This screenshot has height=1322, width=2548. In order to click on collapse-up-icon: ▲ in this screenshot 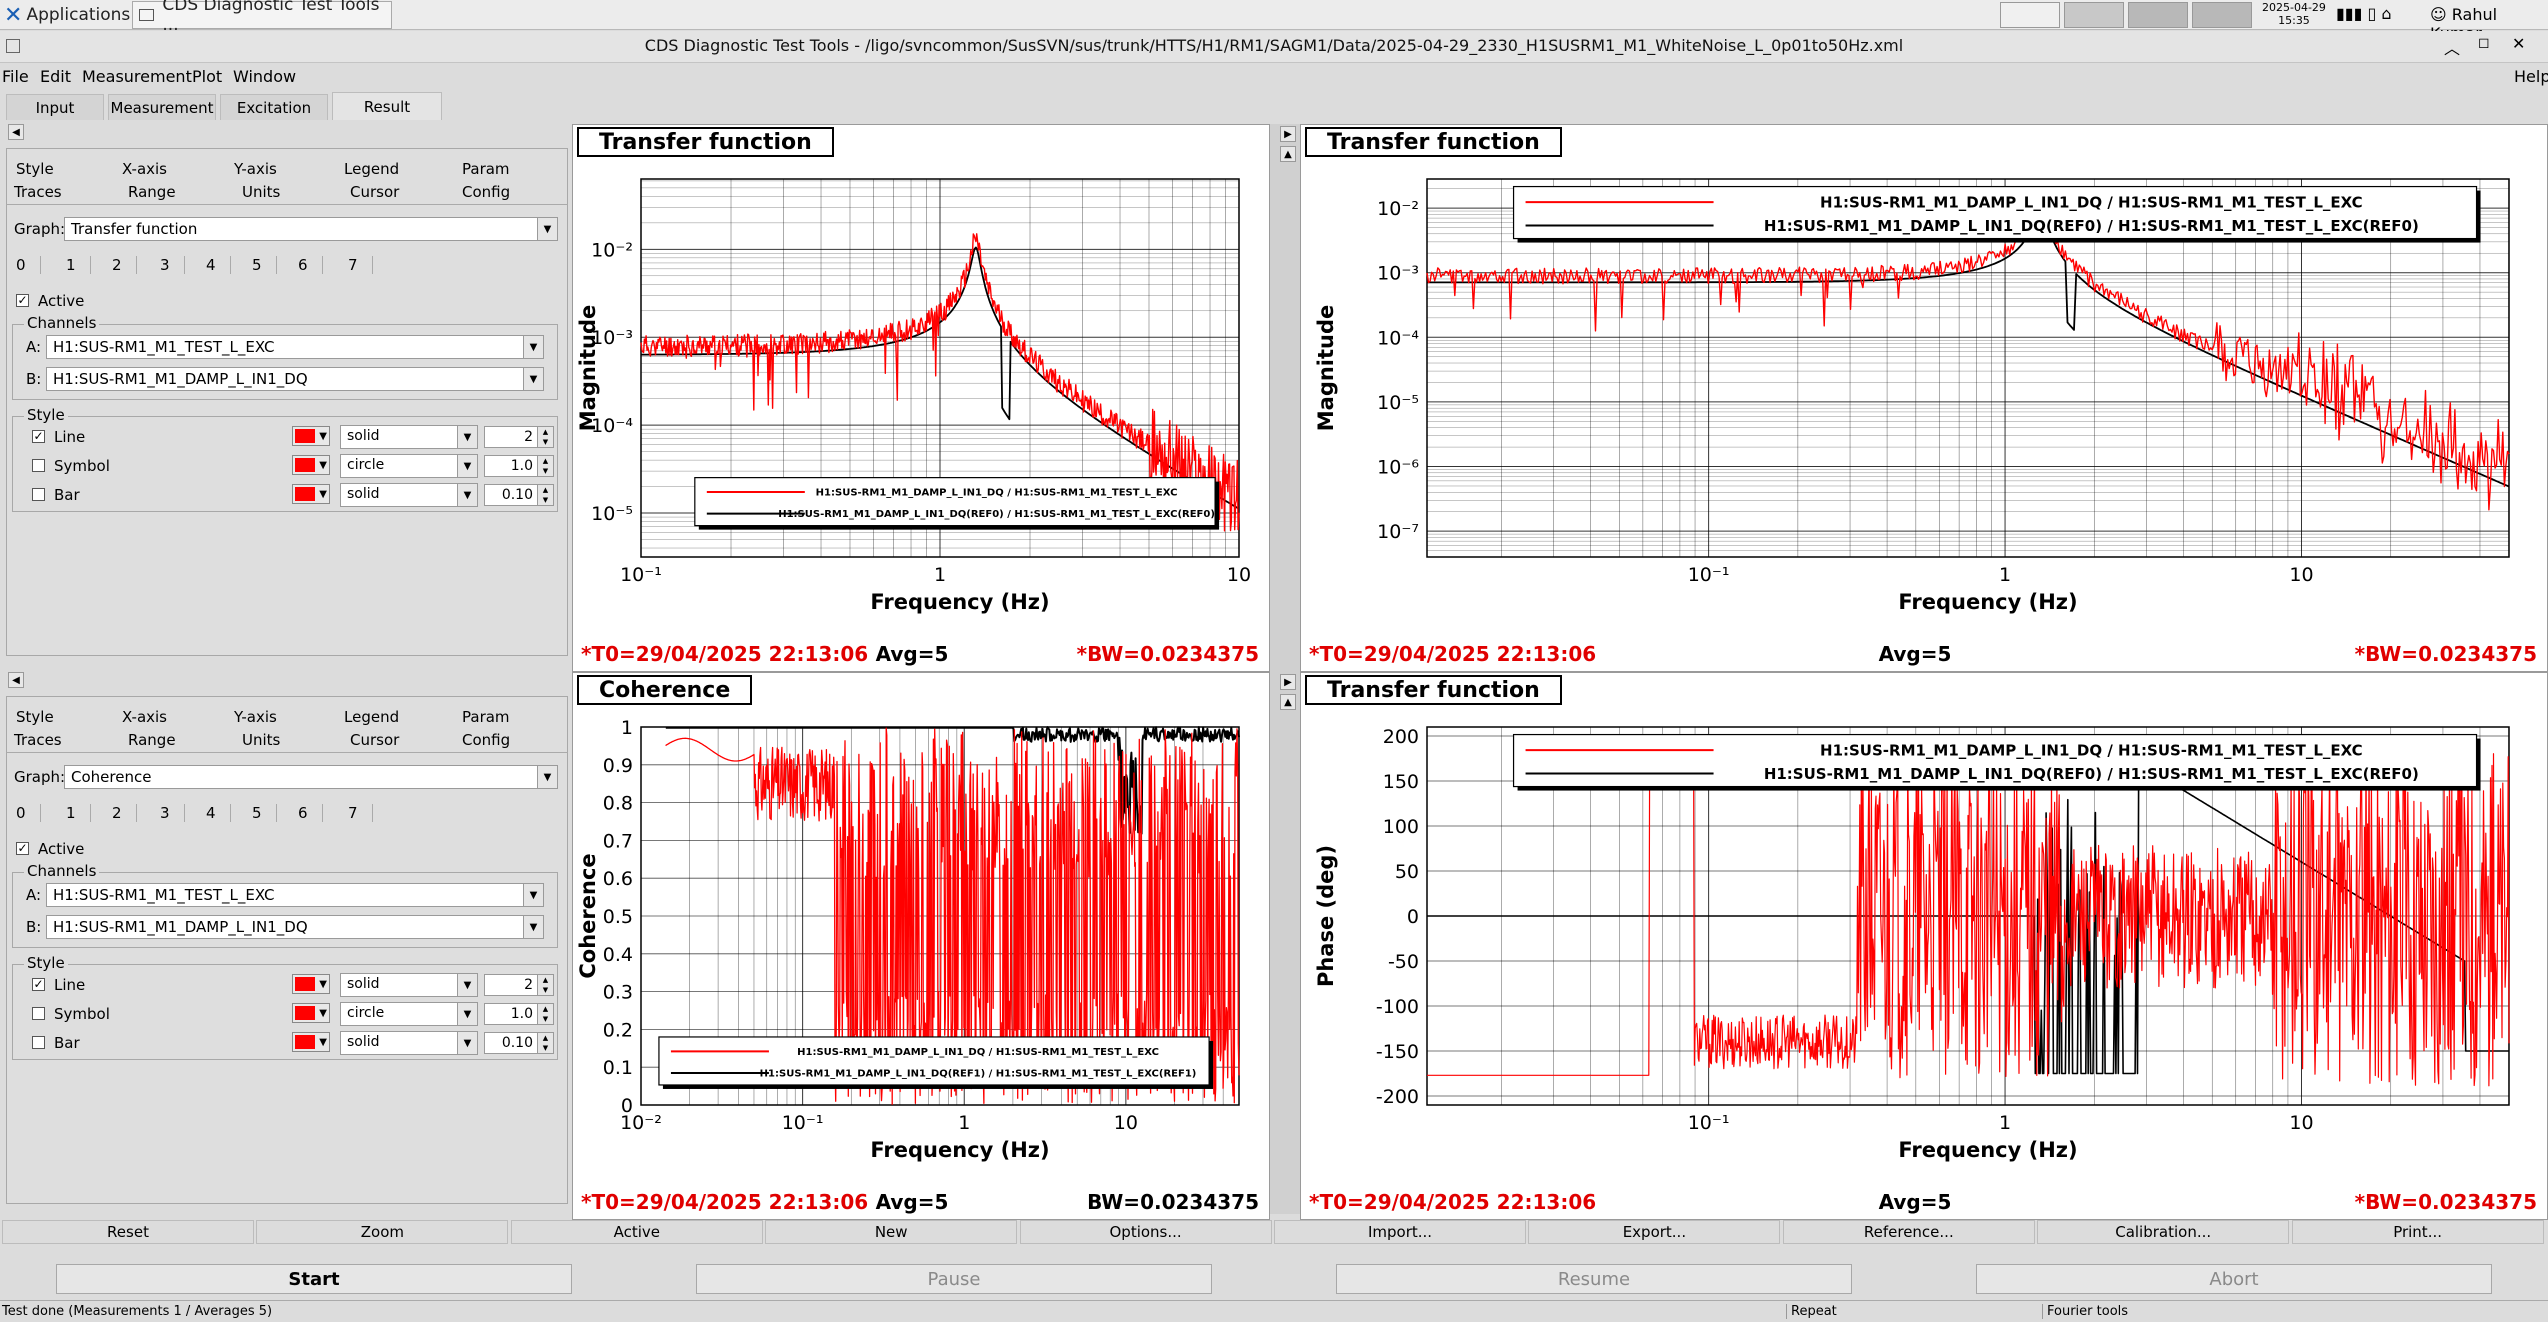, I will do `click(1288, 154)`.